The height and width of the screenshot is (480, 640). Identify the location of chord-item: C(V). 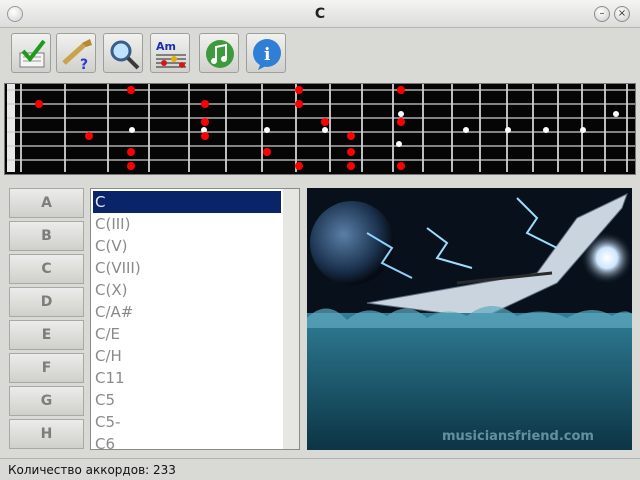
(195, 246).